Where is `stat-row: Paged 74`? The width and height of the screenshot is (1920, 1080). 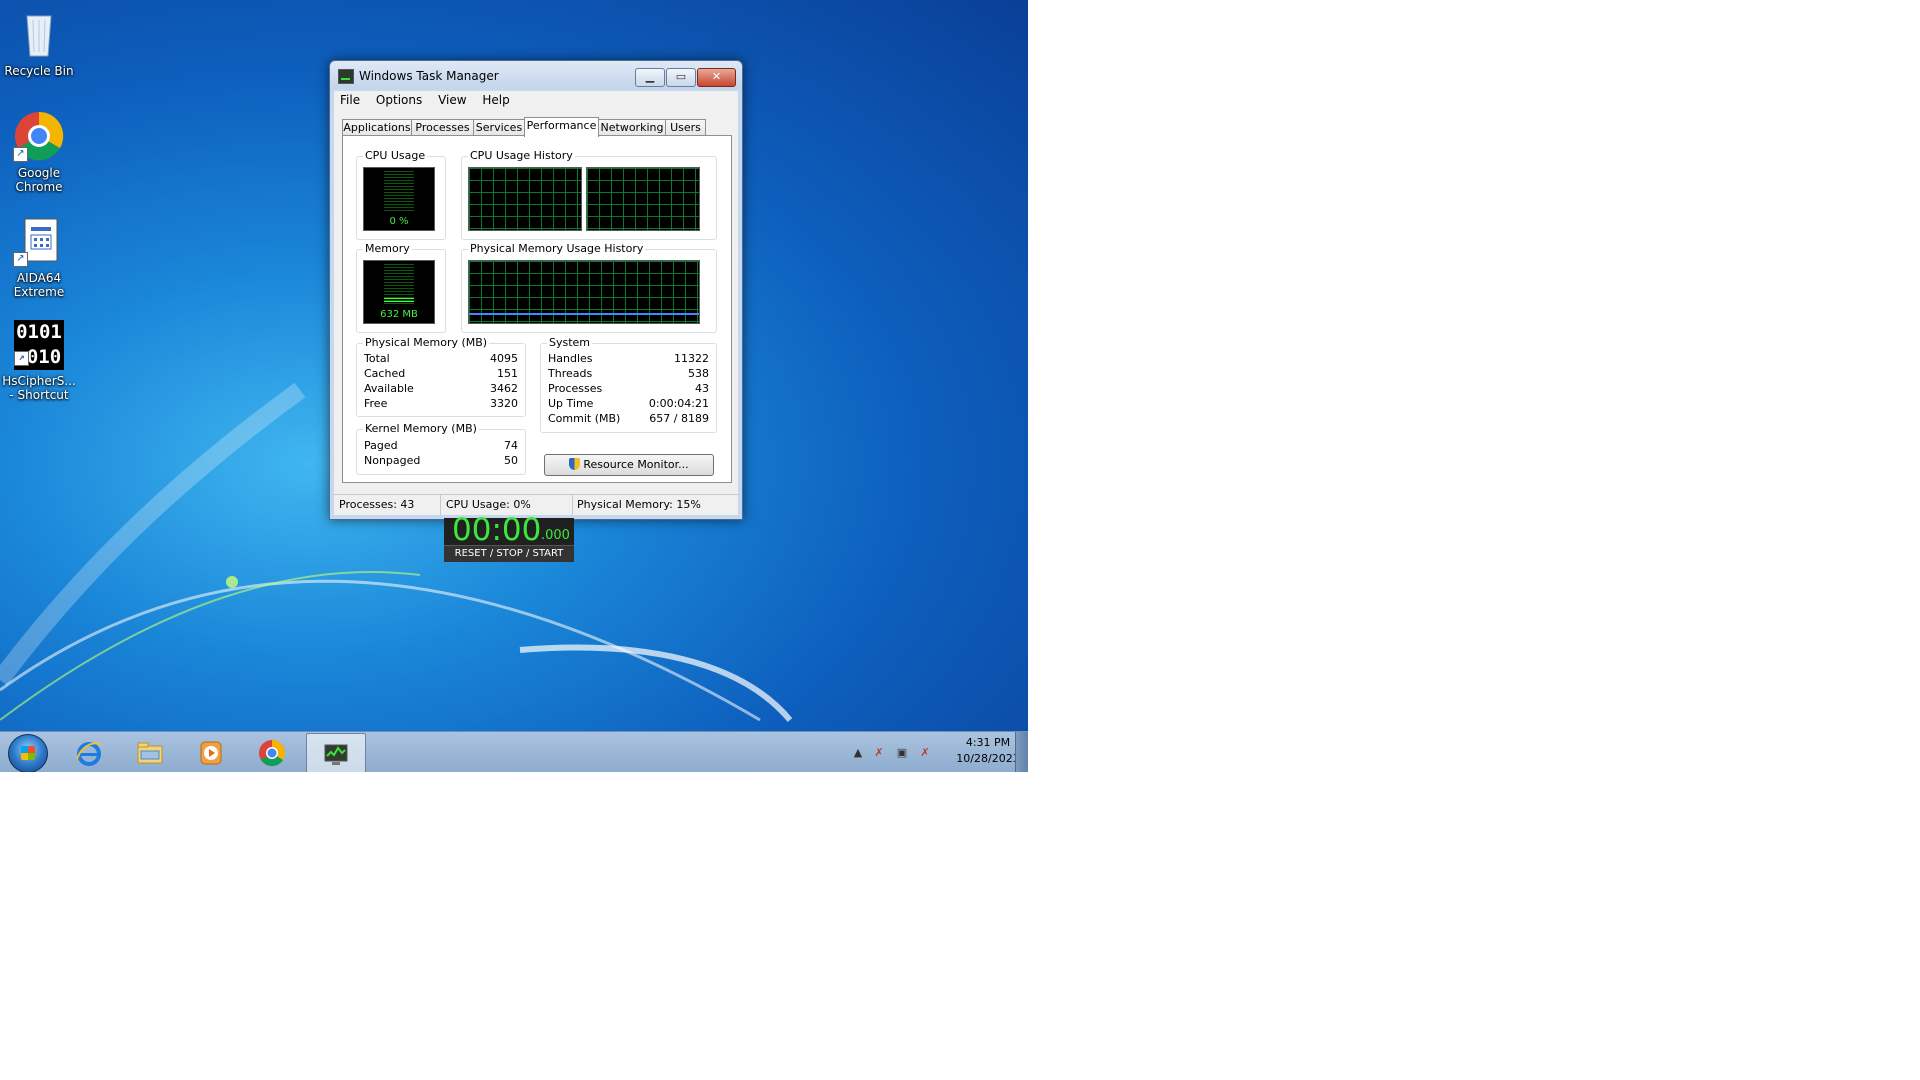 stat-row: Paged 74 is located at coordinates (441, 446).